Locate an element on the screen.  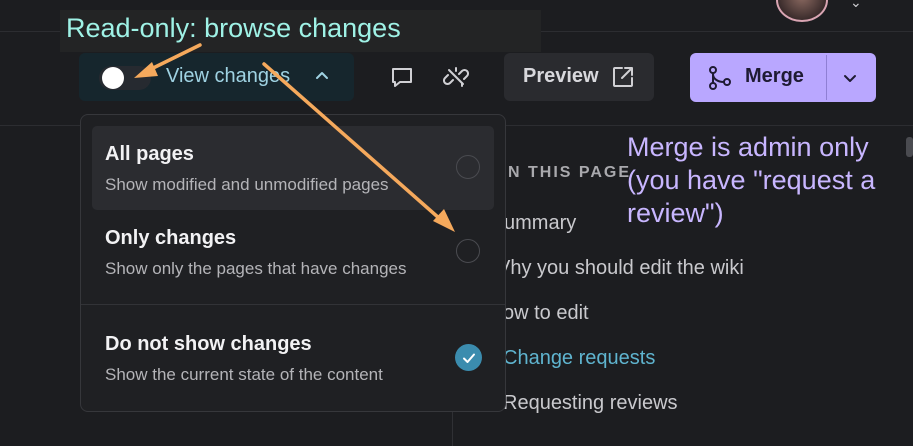
option-title-only-changes: Only changes is located at coordinates (170, 238).